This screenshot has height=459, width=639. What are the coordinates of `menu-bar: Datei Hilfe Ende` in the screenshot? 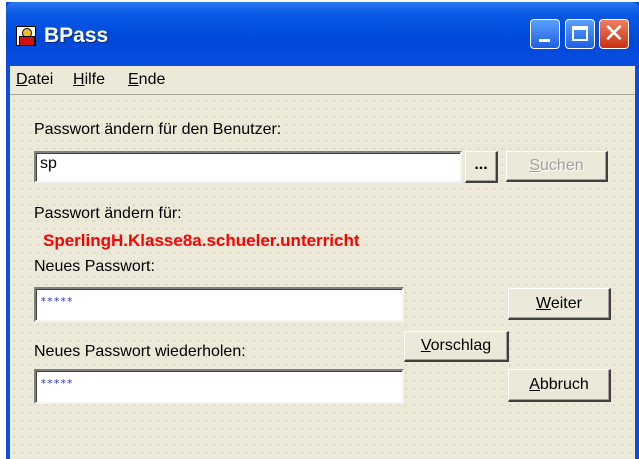 It's located at (322, 80).